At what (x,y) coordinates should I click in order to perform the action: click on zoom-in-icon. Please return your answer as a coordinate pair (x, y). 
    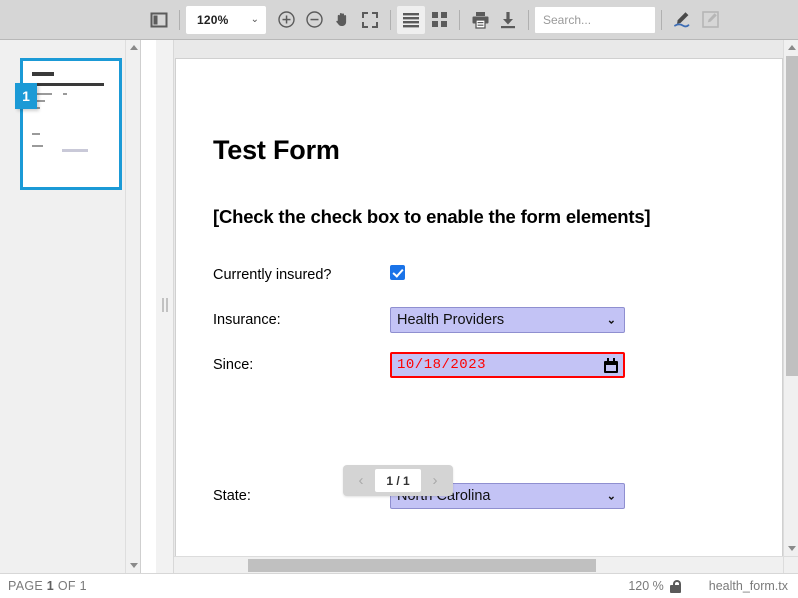
    Looking at the image, I should click on (286, 20).